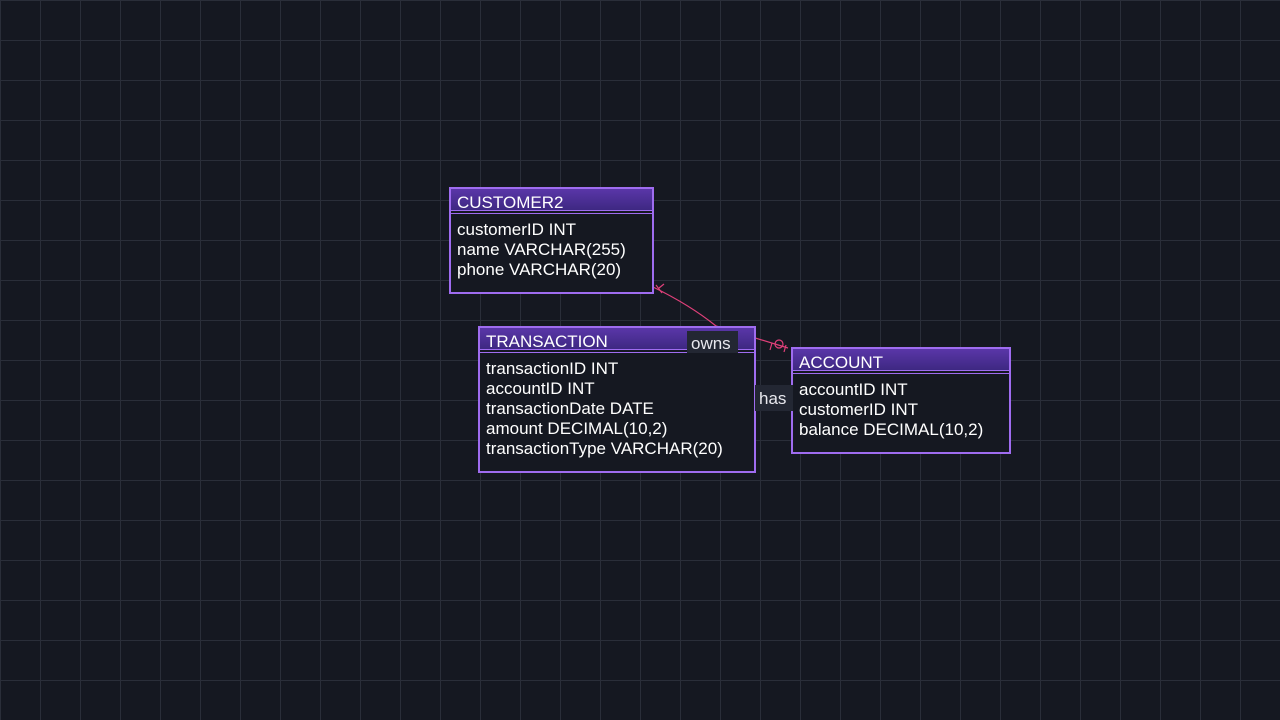  I want to click on relationship-label-owns: owns, so click(712, 342).